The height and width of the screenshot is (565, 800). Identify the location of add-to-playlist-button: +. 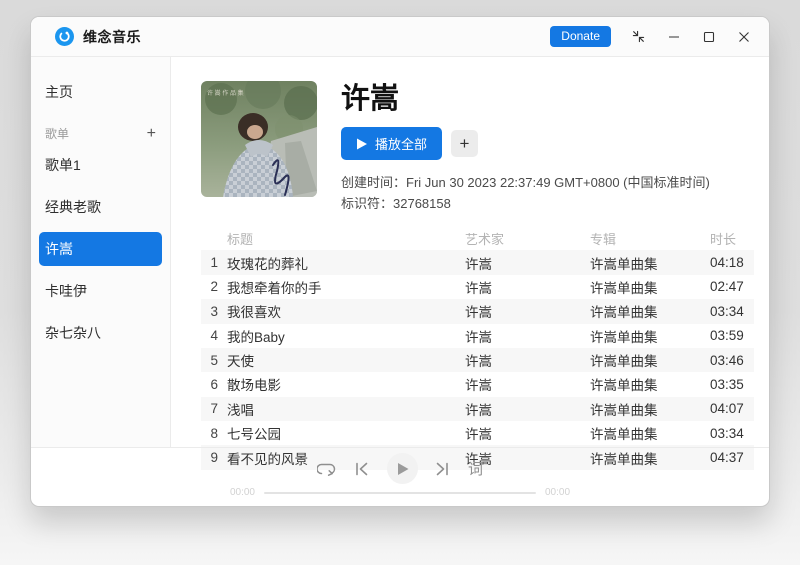
(465, 144).